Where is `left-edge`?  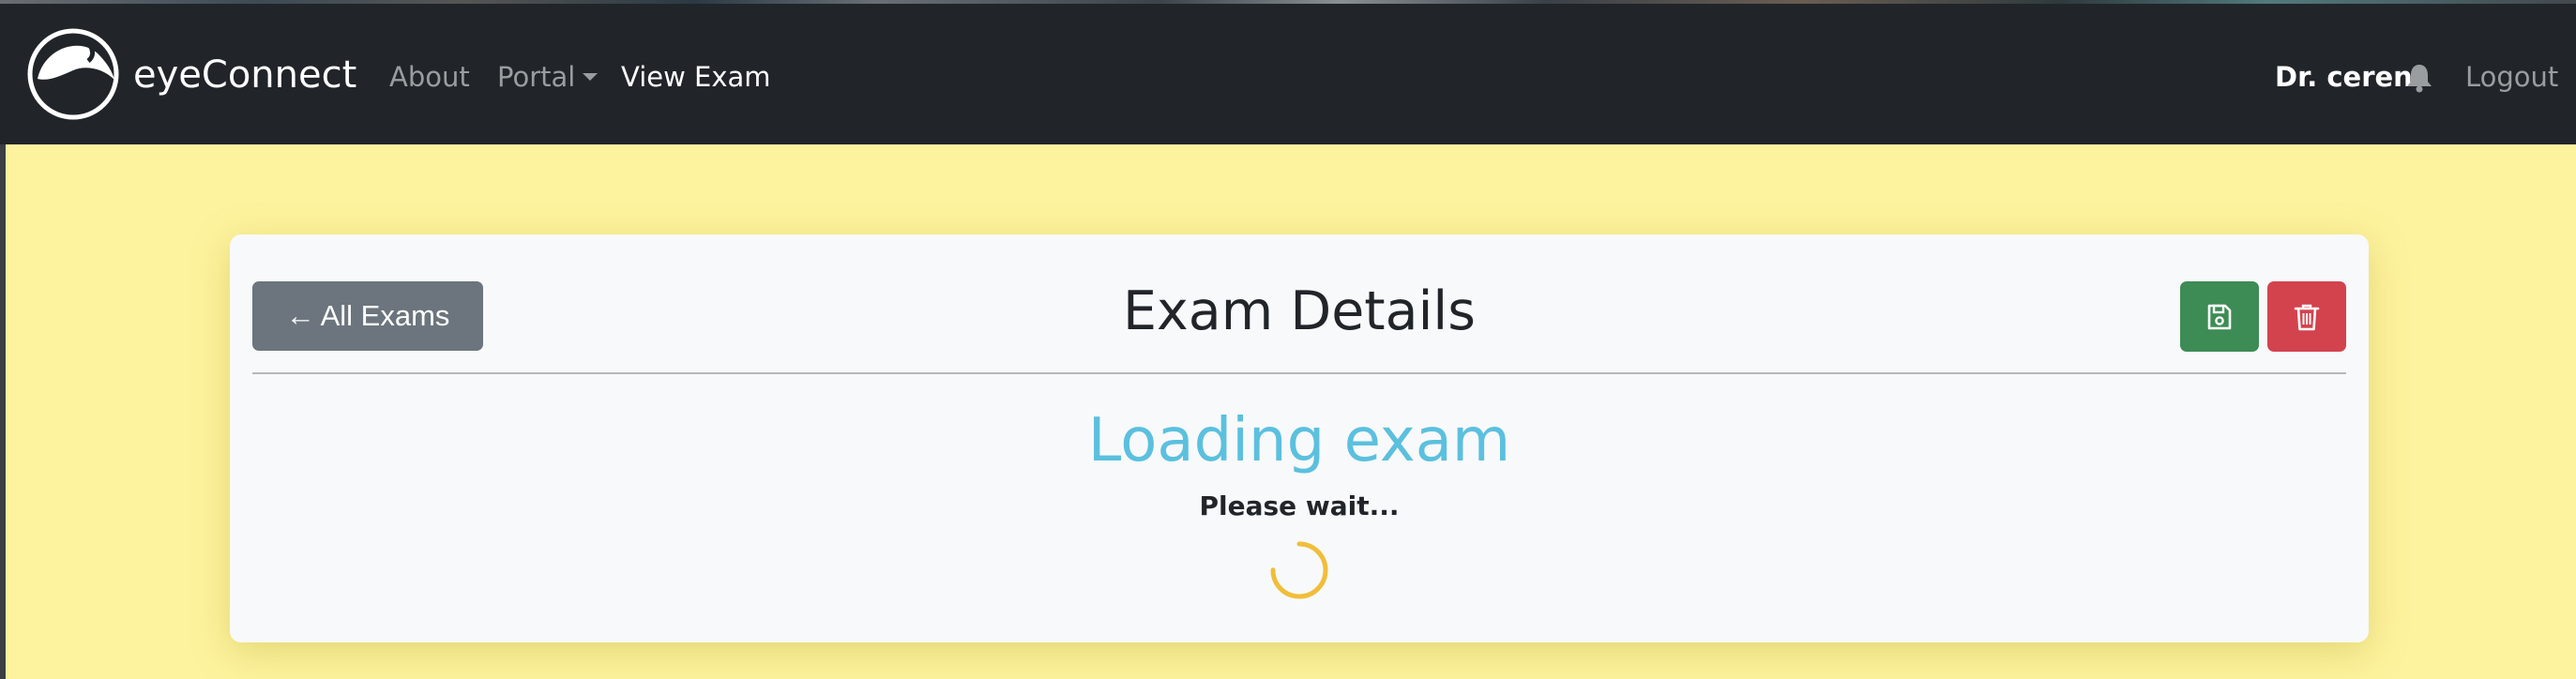 left-edge is located at coordinates (3, 411).